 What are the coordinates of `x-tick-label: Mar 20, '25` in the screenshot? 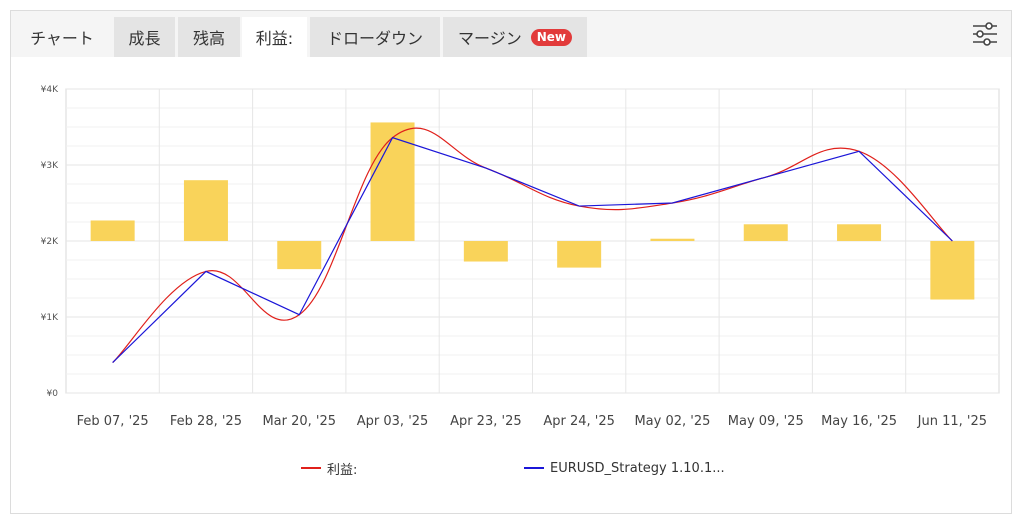 It's located at (299, 421).